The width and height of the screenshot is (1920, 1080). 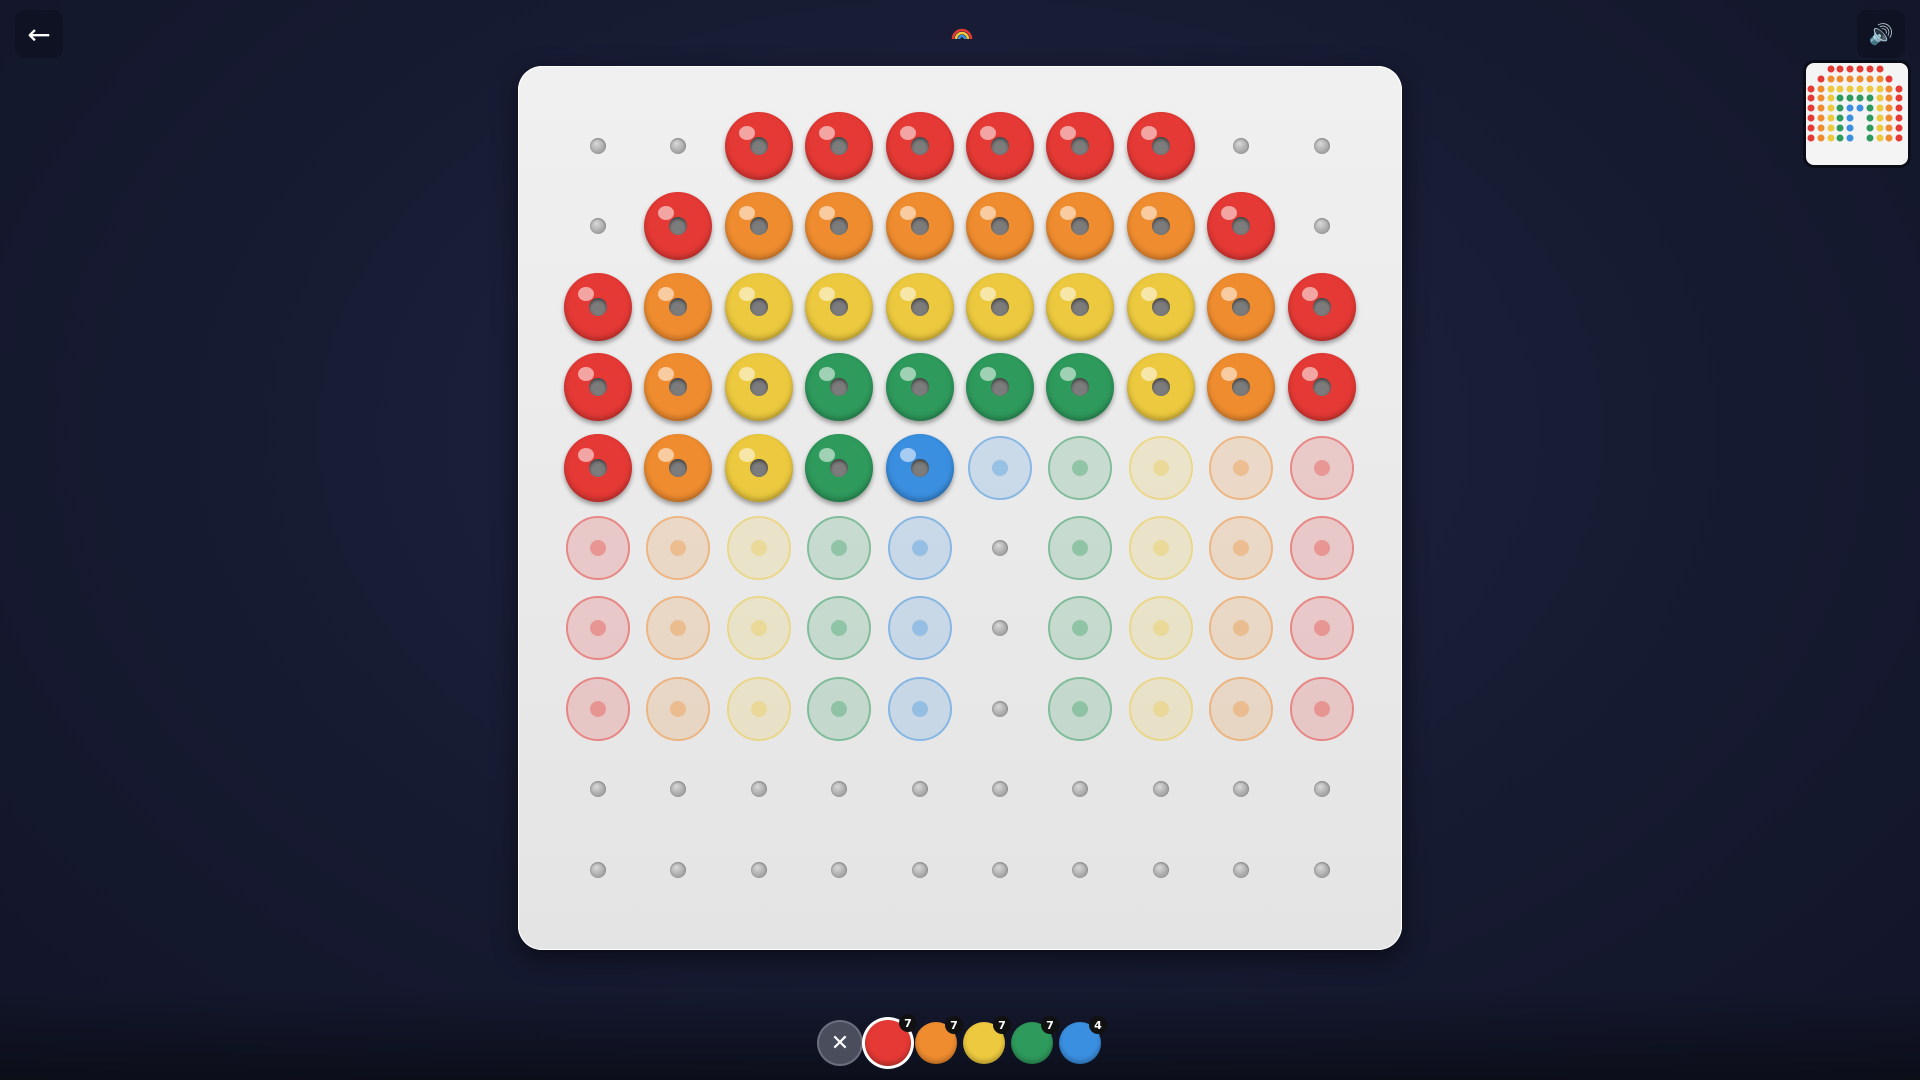 I want to click on blue-color-swatch: 4, so click(x=1083, y=1040).